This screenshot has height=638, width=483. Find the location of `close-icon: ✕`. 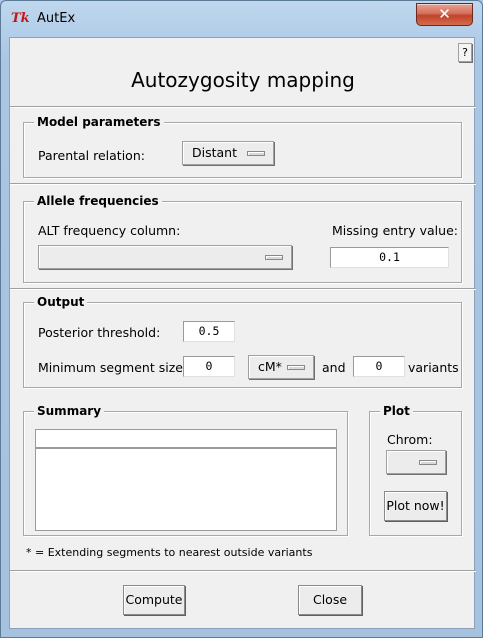

close-icon: ✕ is located at coordinates (444, 14).